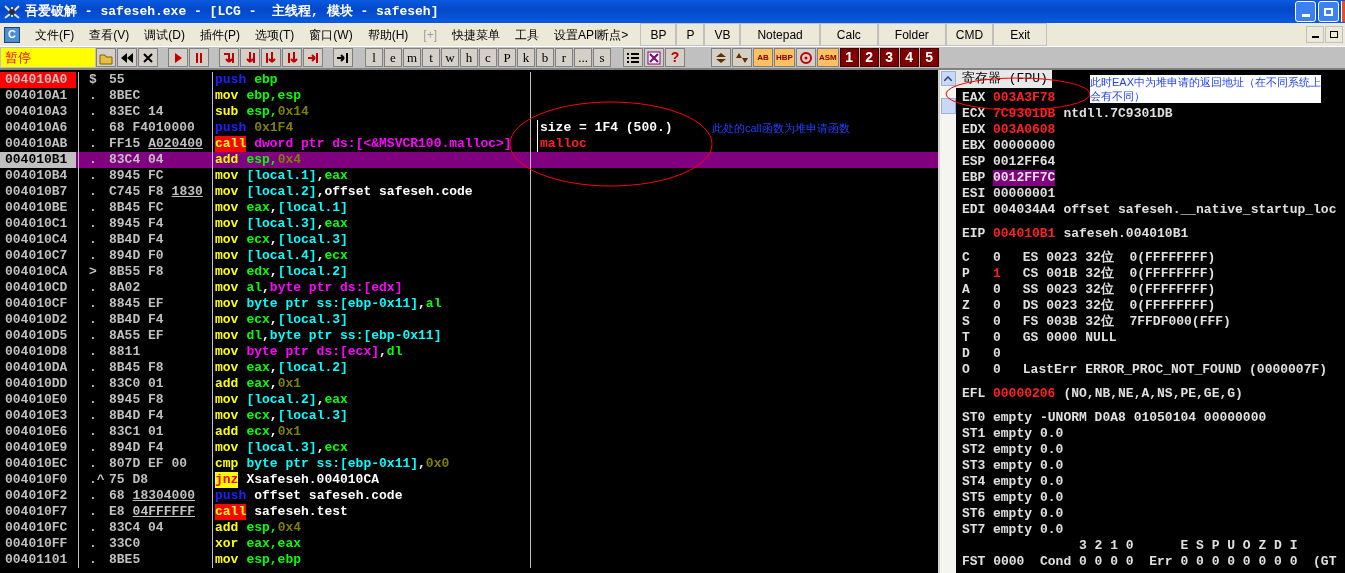 The height and width of the screenshot is (573, 1345). Describe the element at coordinates (388, 34) in the screenshot. I see `menu-item: 帮助(H)` at that location.